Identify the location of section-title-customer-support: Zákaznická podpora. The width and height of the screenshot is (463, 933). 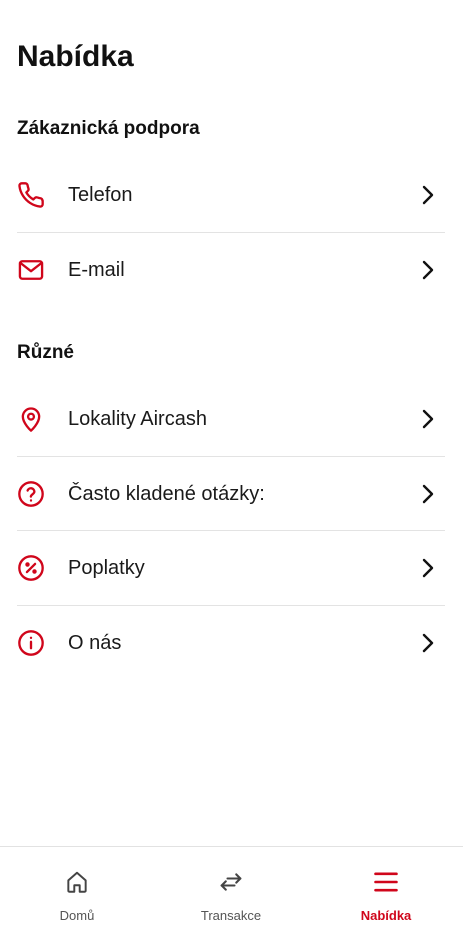
(108, 128).